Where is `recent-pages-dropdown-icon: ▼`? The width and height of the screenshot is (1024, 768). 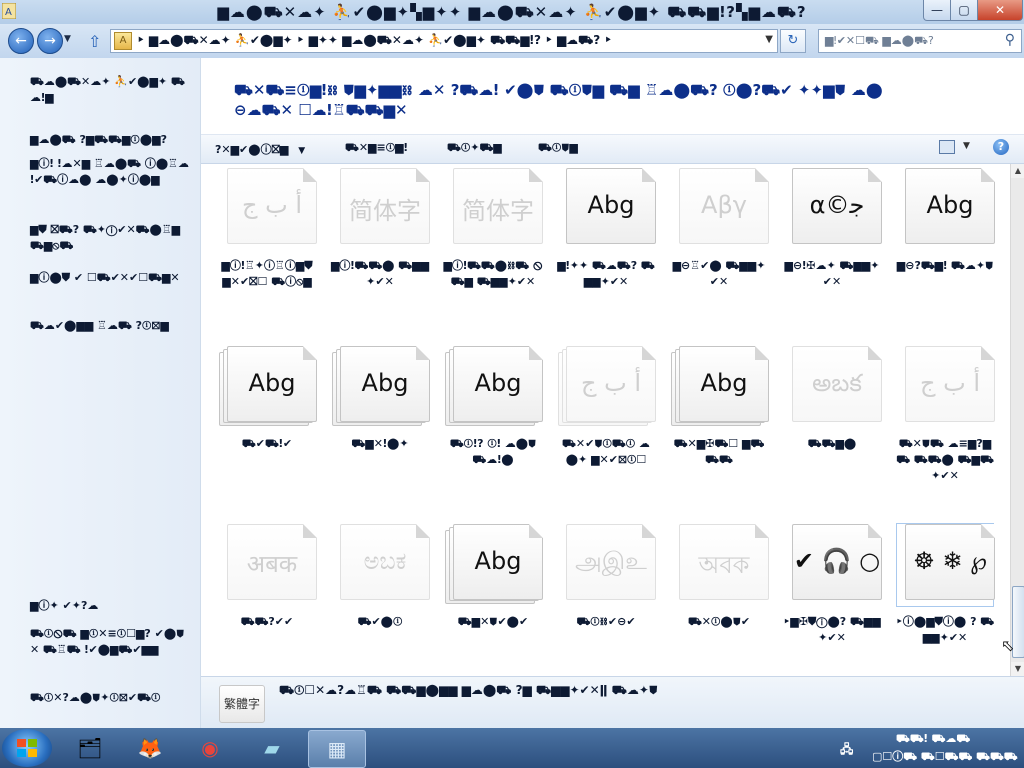
recent-pages-dropdown-icon: ▼ is located at coordinates (67, 39).